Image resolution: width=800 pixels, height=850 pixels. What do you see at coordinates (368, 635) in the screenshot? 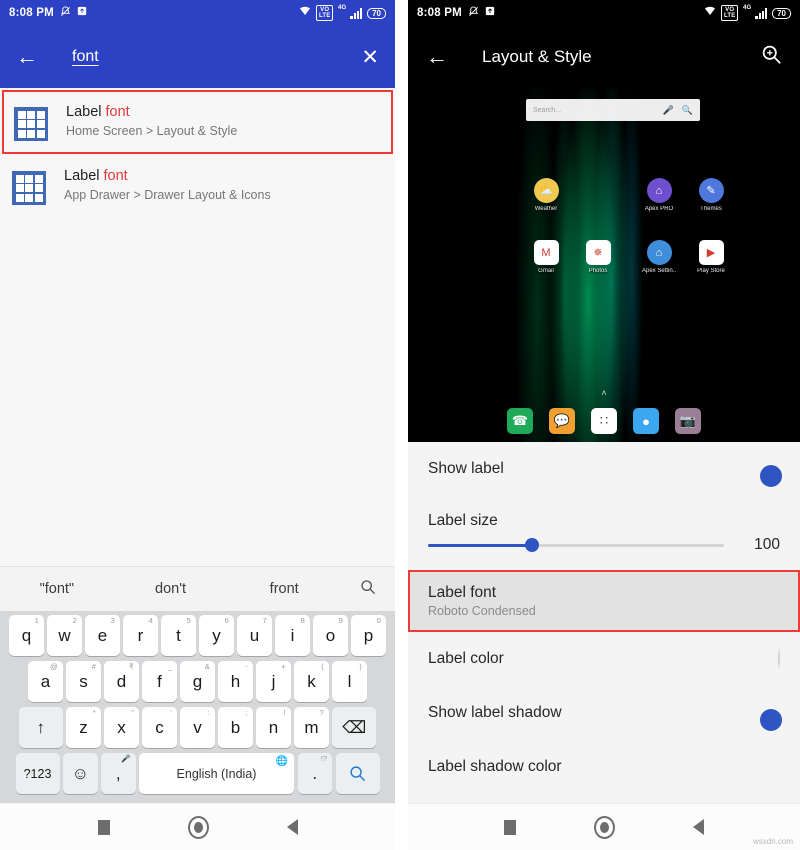
I see `key-p: 0p` at bounding box center [368, 635].